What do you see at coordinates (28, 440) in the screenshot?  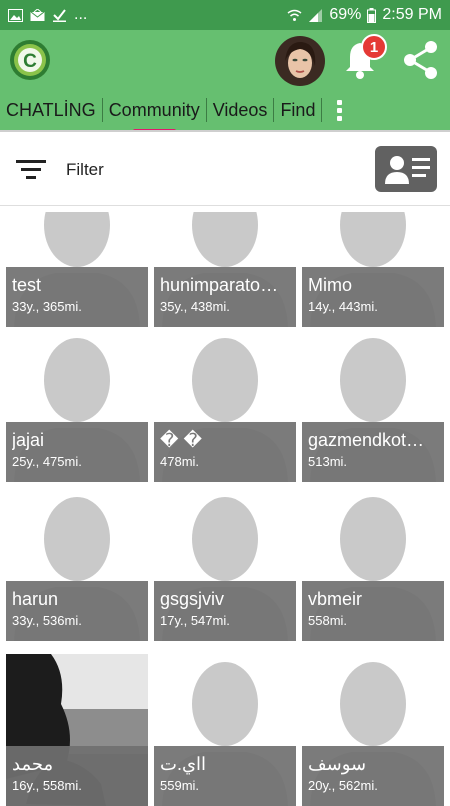 I see `profile-name: jajai` at bounding box center [28, 440].